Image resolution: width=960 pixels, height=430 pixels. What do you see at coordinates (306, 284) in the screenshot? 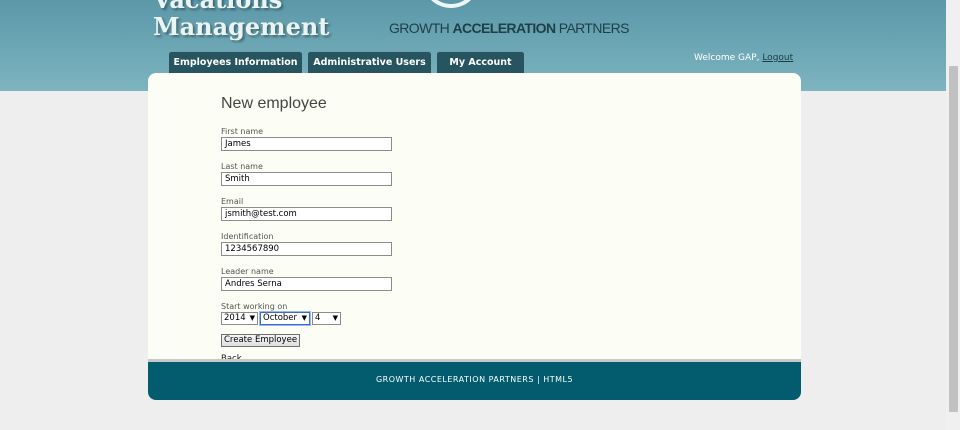
I see `leader-name-input: Andres Serna` at bounding box center [306, 284].